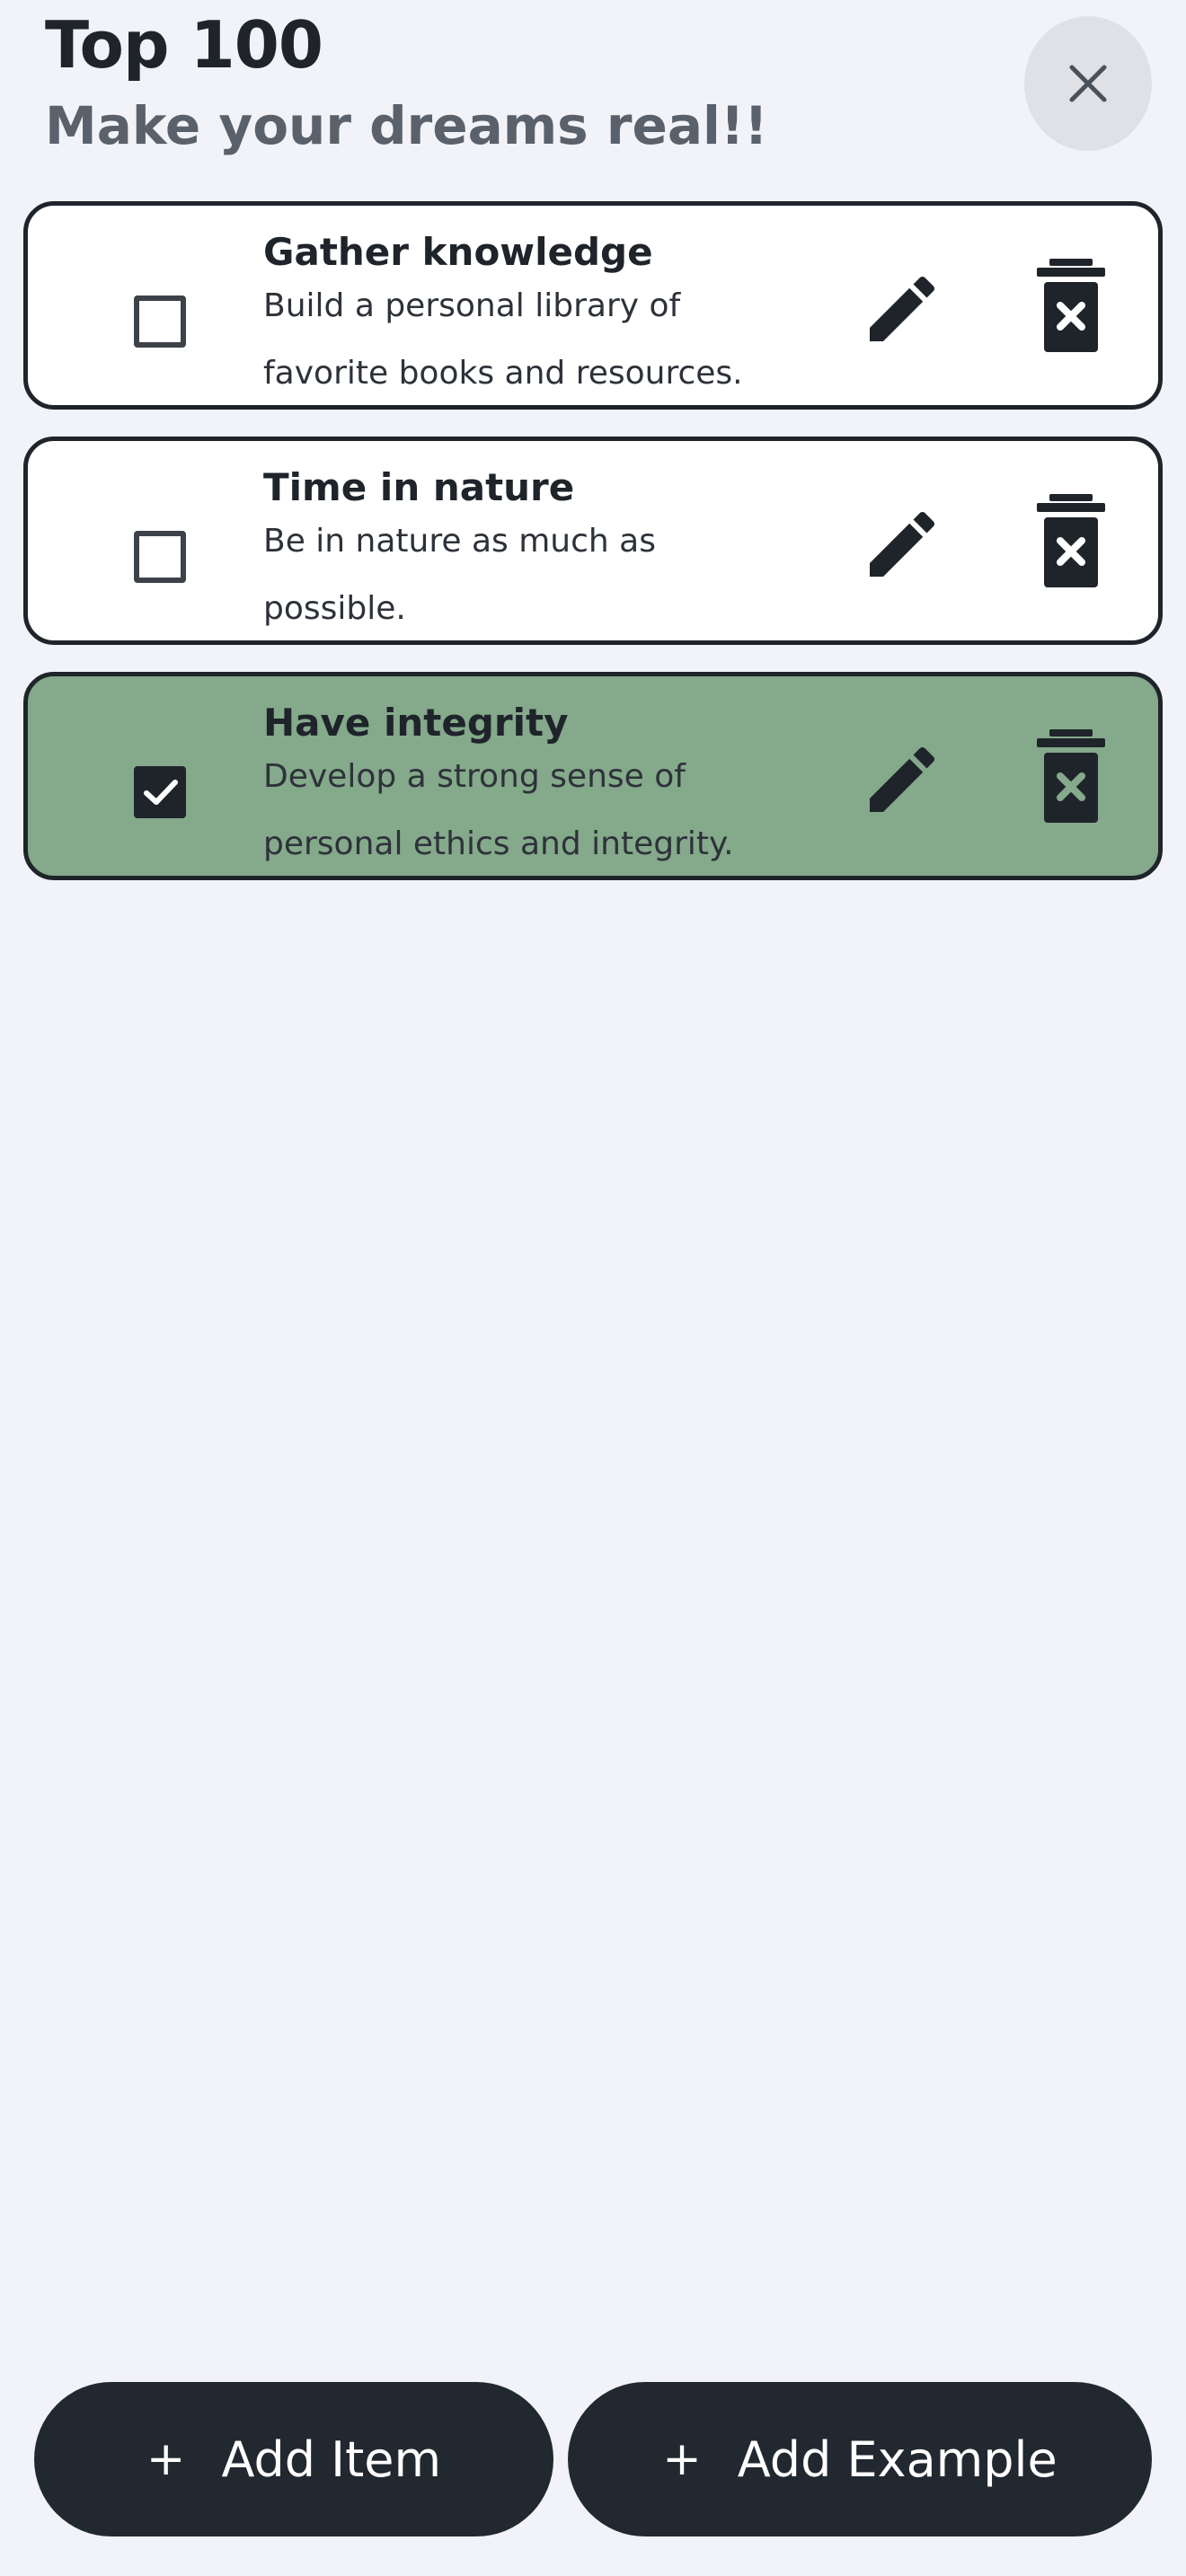  Describe the element at coordinates (459, 575) in the screenshot. I see `item-description: Be in nature as much as possible.` at that location.